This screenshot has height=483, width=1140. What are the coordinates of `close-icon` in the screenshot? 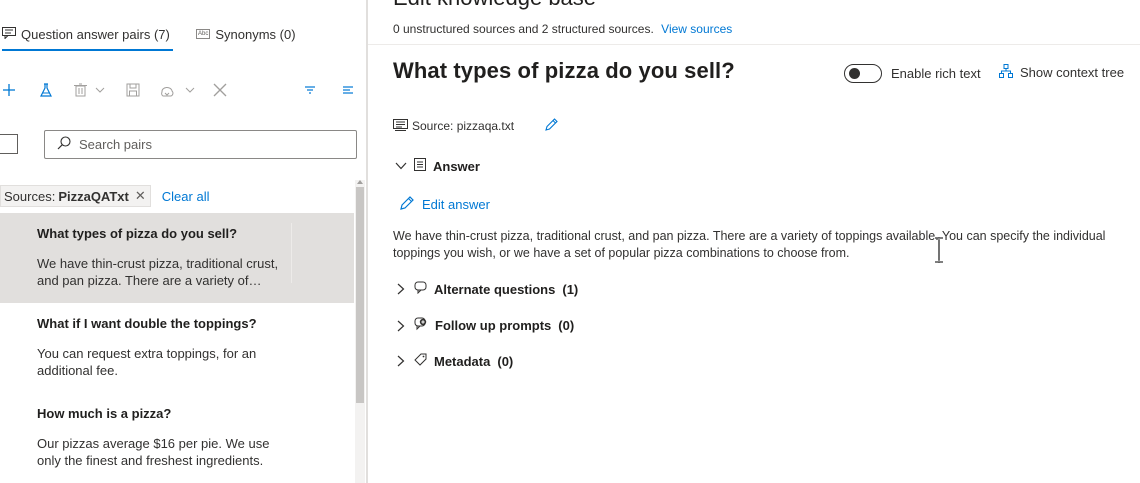 It's located at (220, 90).